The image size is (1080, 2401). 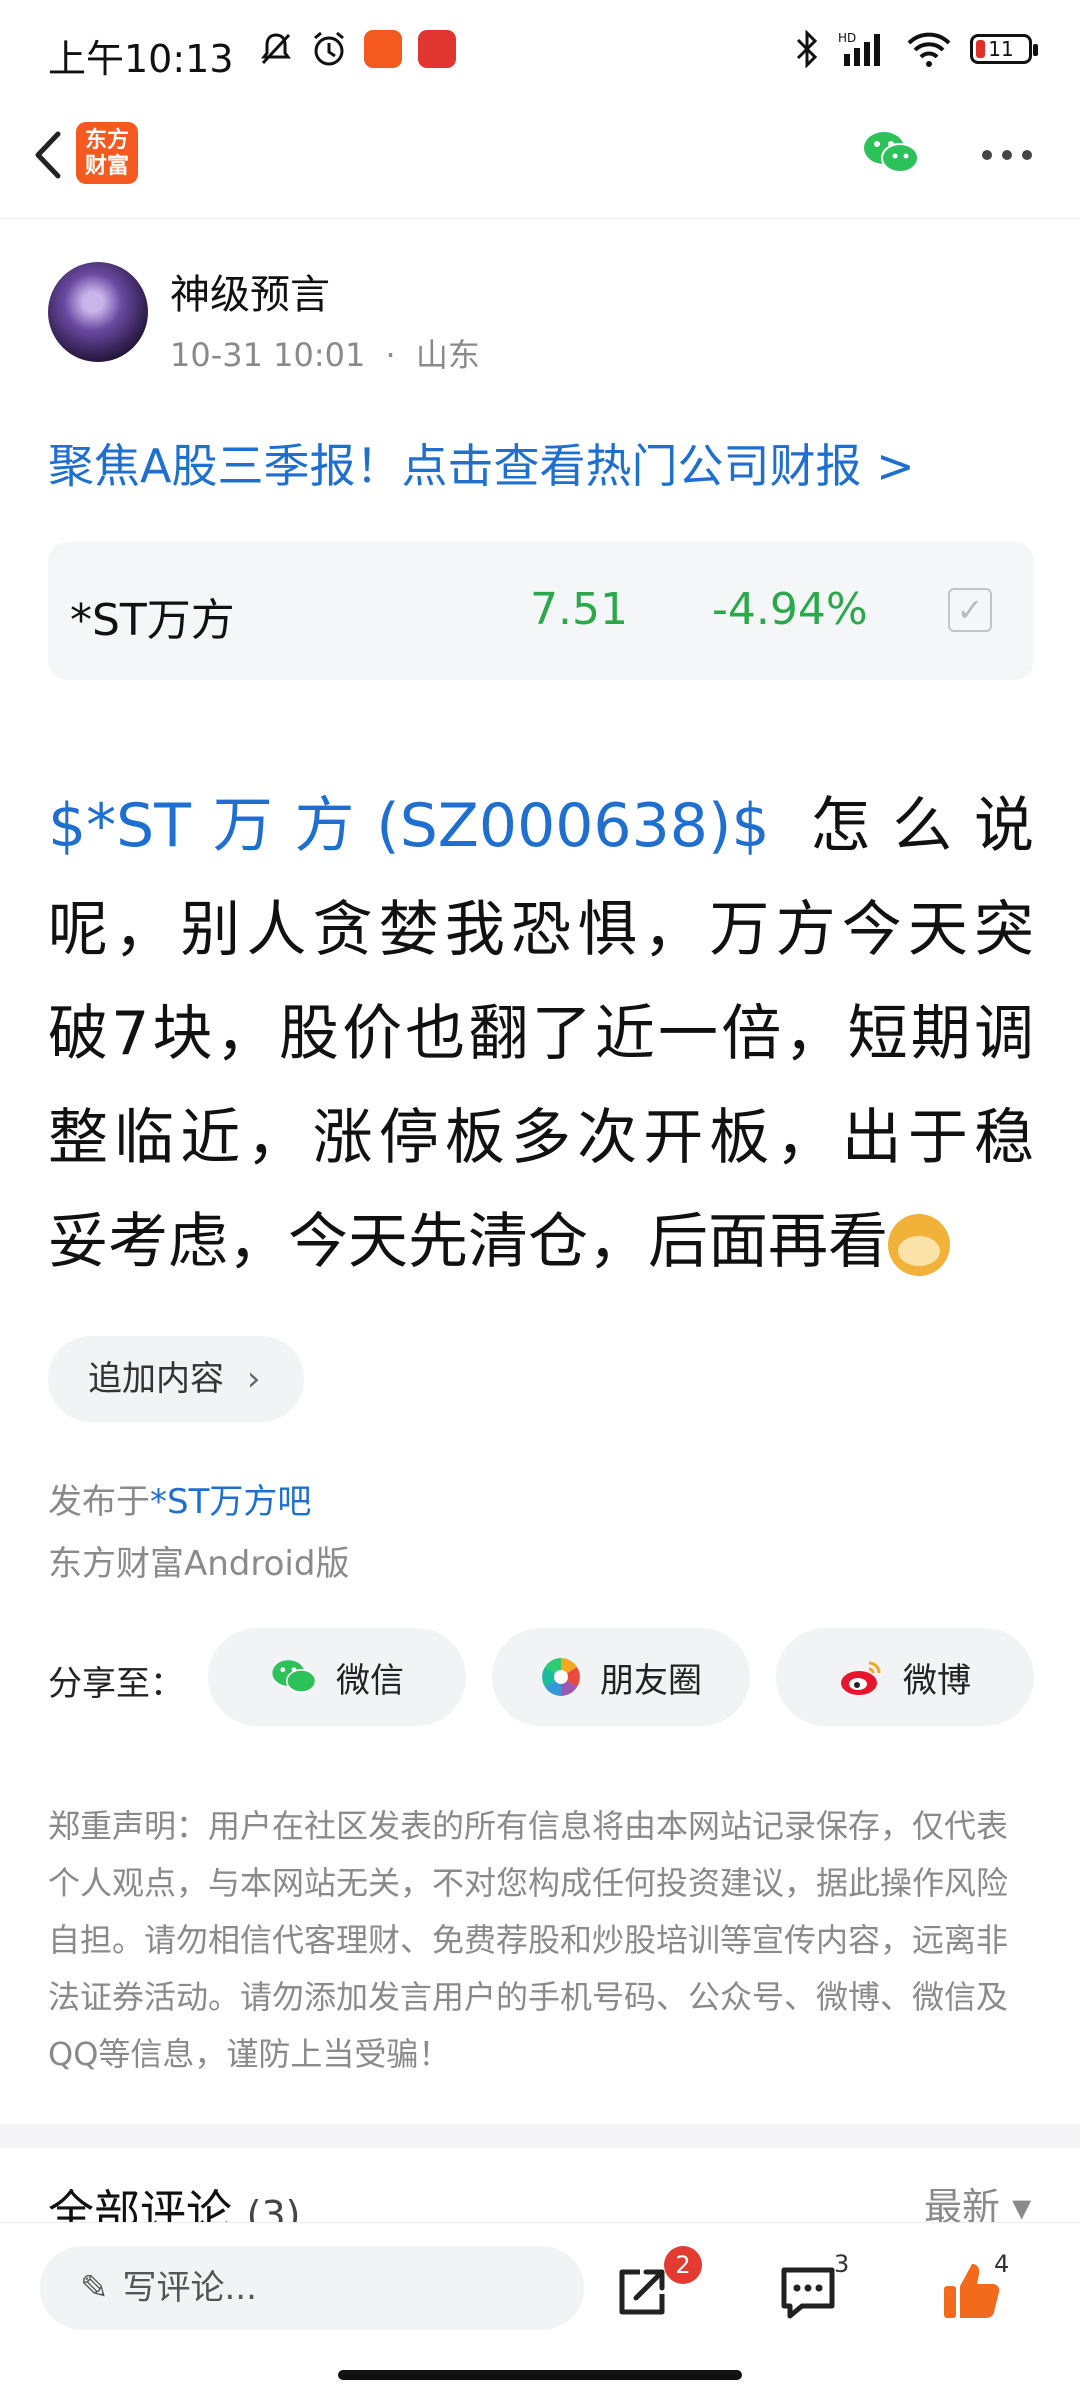 I want to click on more-icon, so click(x=1007, y=155).